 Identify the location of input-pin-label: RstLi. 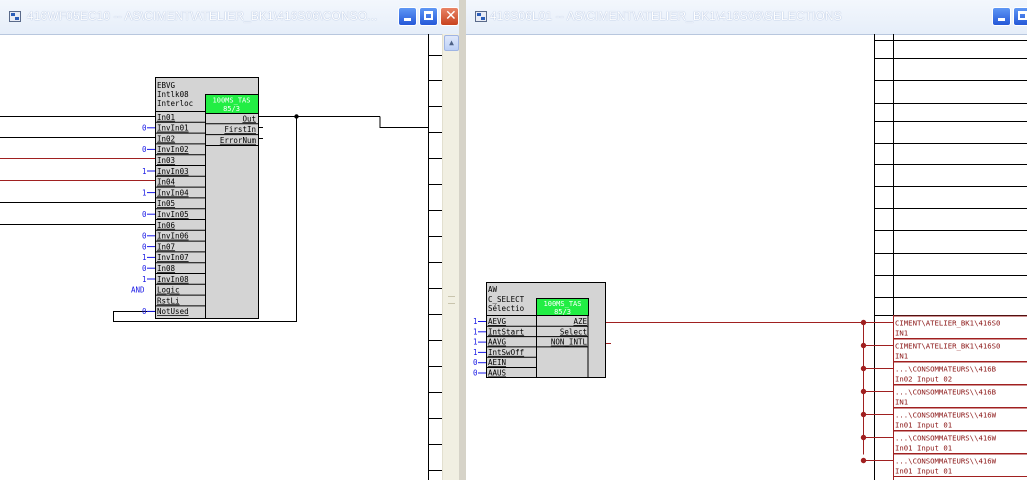
(168, 300).